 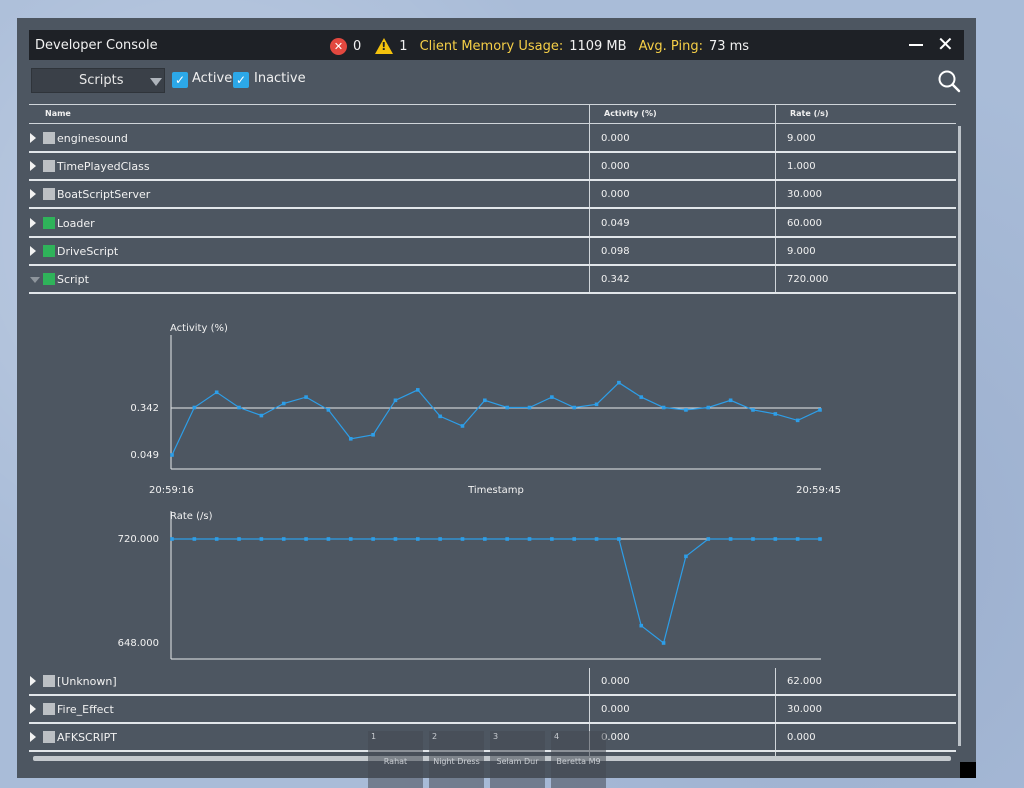 What do you see at coordinates (180, 80) in the screenshot?
I see `active-checkbox: ✓` at bounding box center [180, 80].